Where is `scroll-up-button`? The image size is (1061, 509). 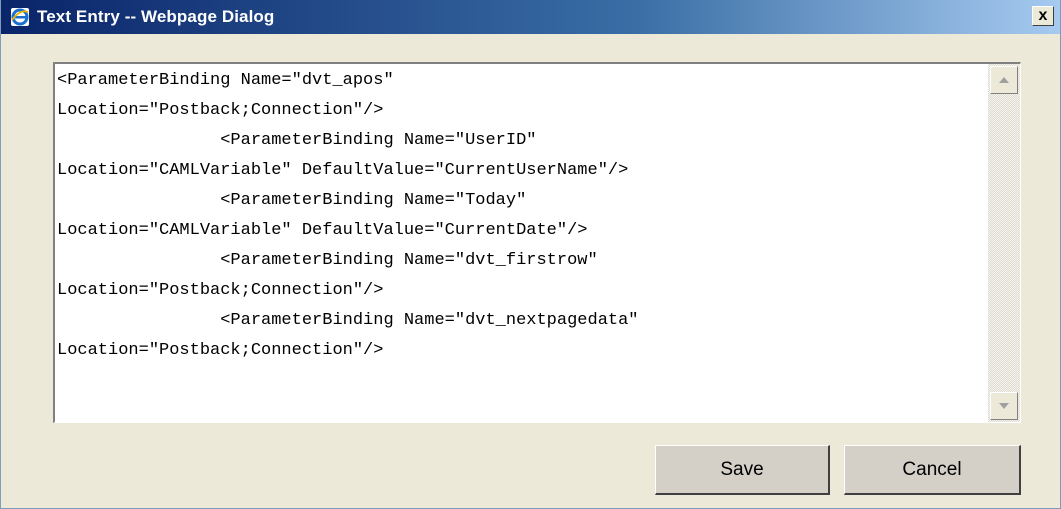
scroll-up-button is located at coordinates (1004, 80).